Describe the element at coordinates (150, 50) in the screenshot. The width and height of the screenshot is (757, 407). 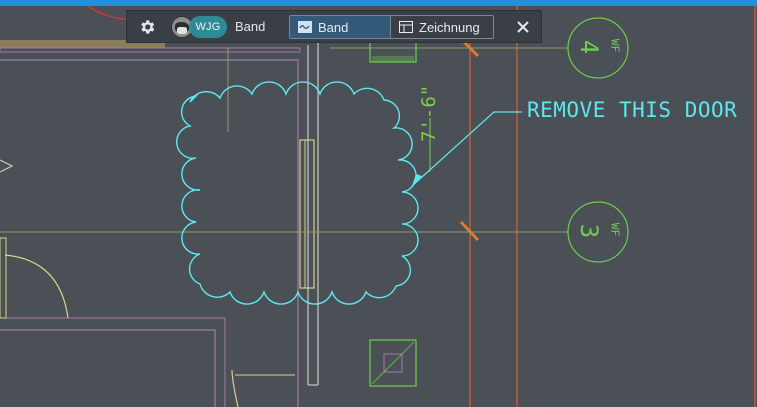
I see `wall-line` at that location.